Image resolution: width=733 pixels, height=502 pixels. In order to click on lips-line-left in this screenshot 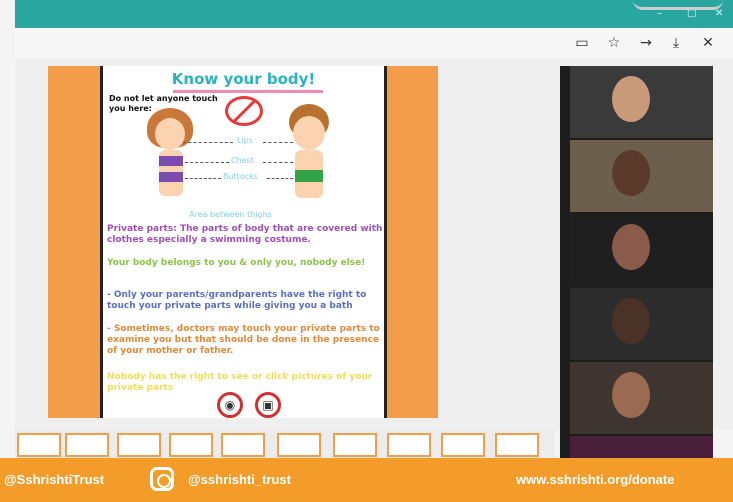, I will do `click(208, 142)`.